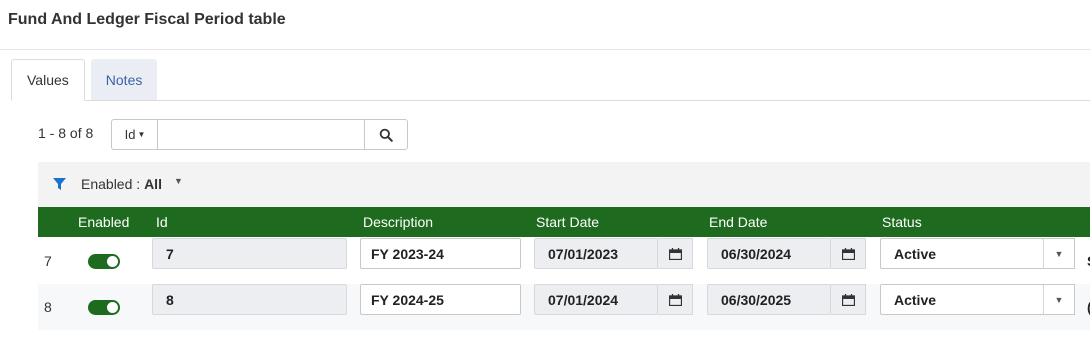 Image resolution: width=1090 pixels, height=347 pixels. I want to click on page-title: Fund And Ledger Fiscal Period table, so click(147, 19).